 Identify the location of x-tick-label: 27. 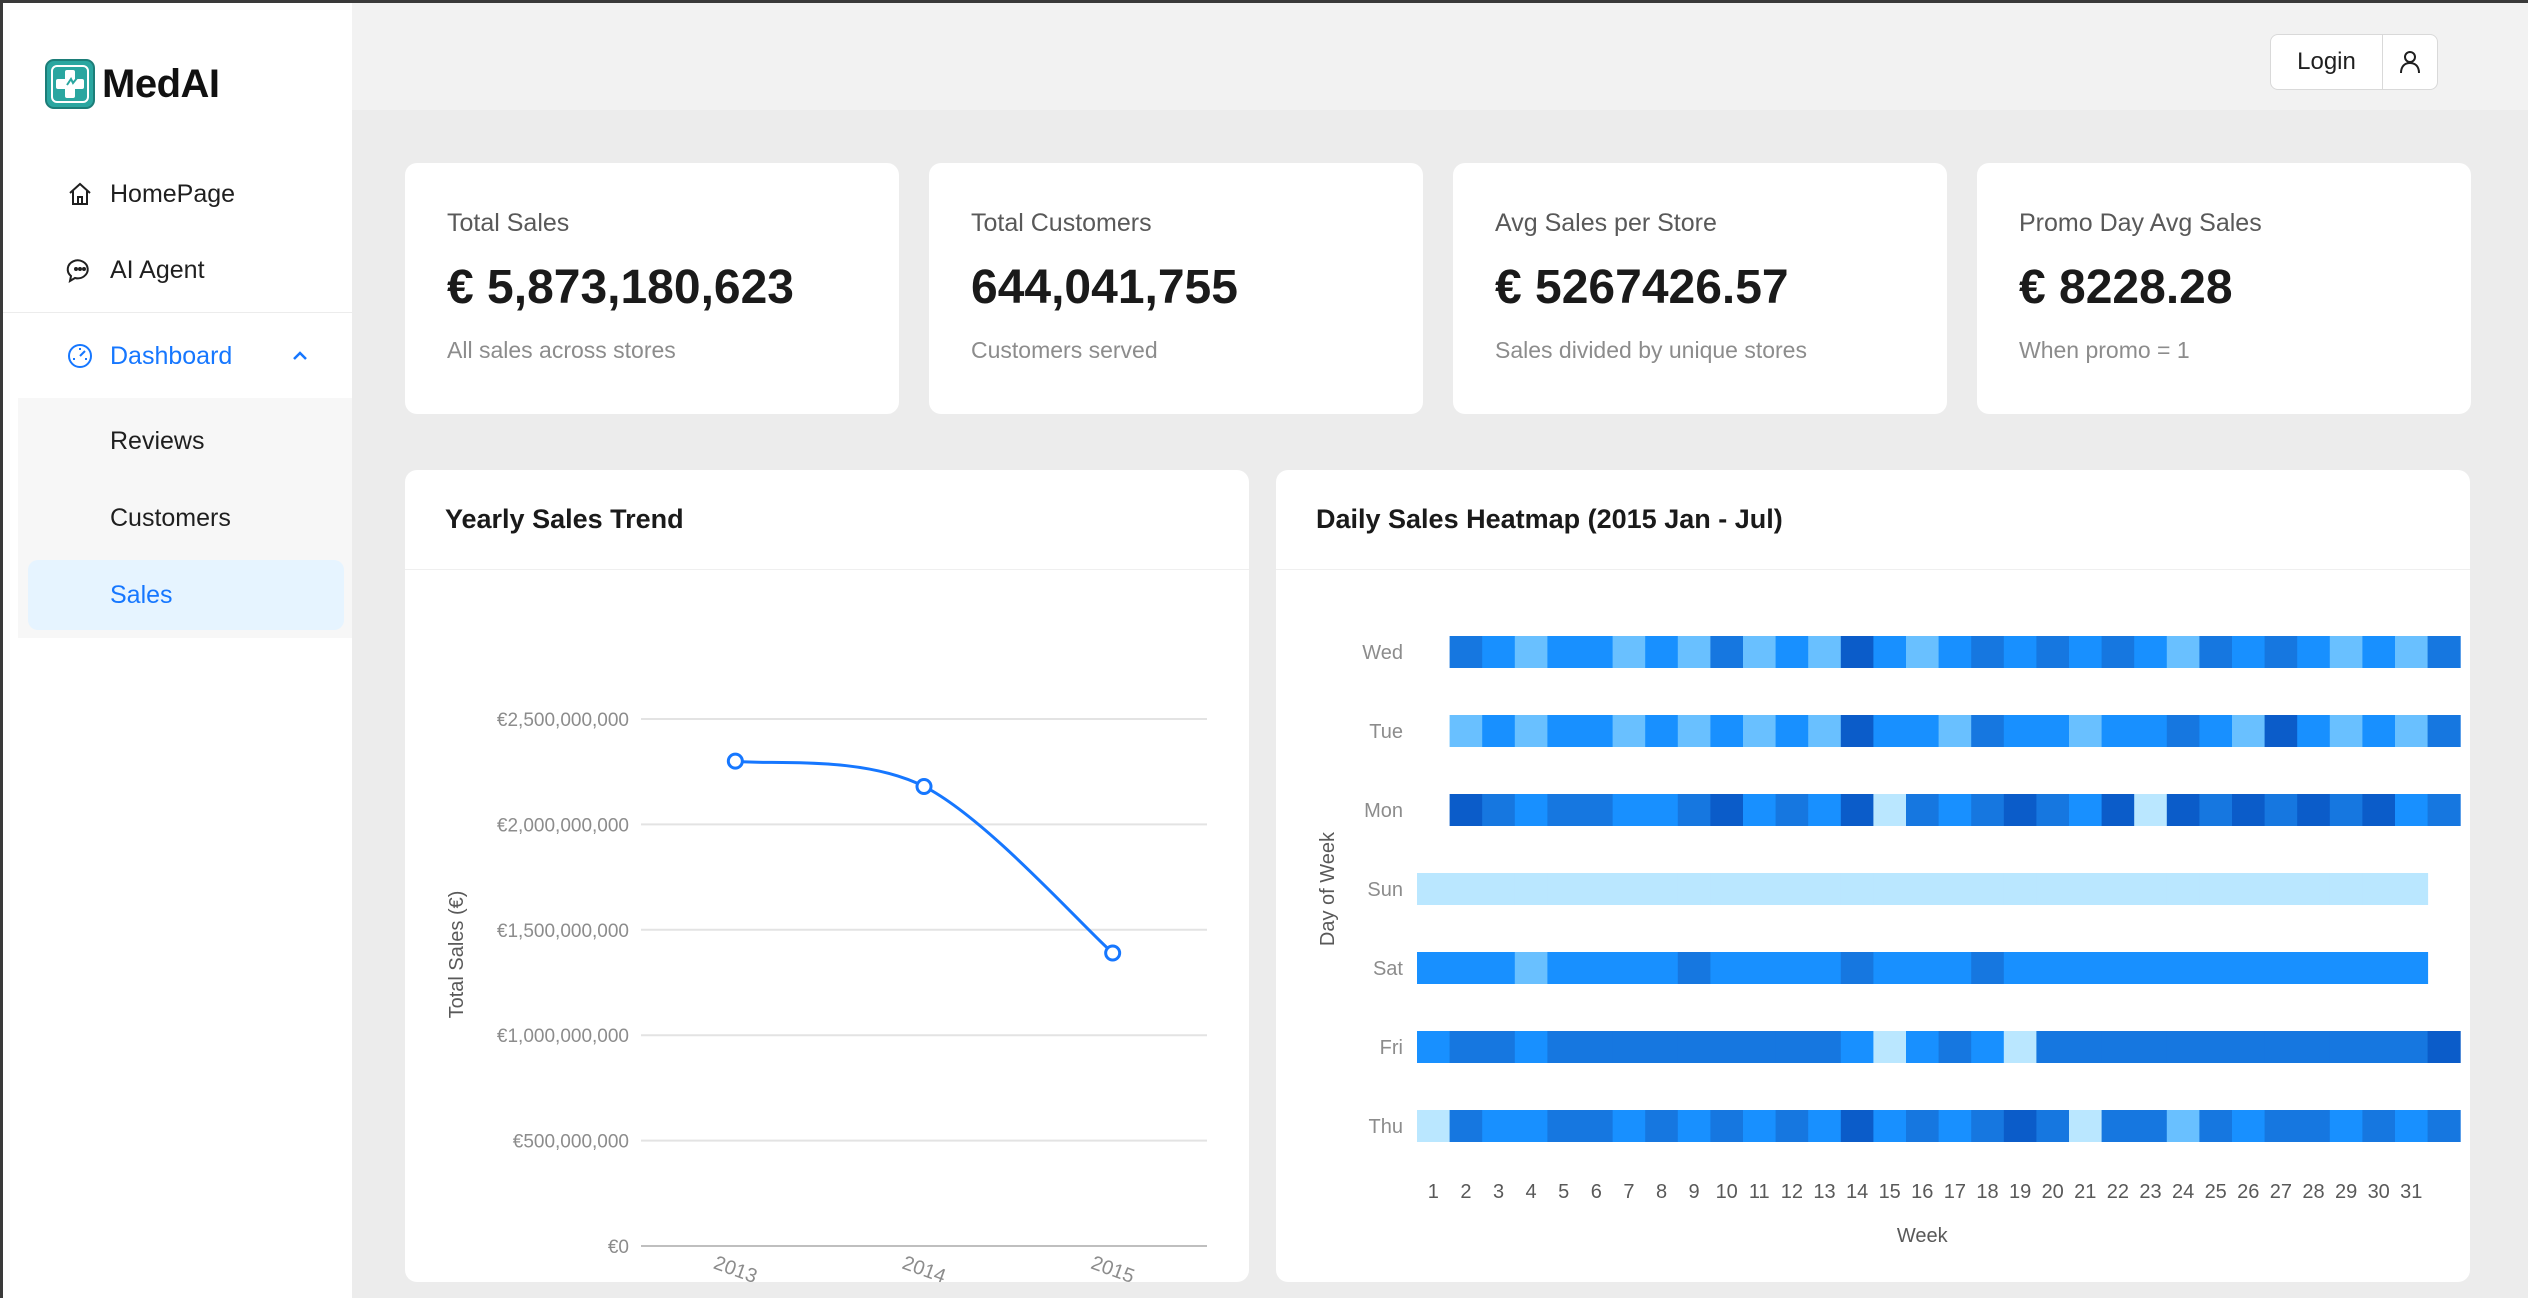
(2281, 1192).